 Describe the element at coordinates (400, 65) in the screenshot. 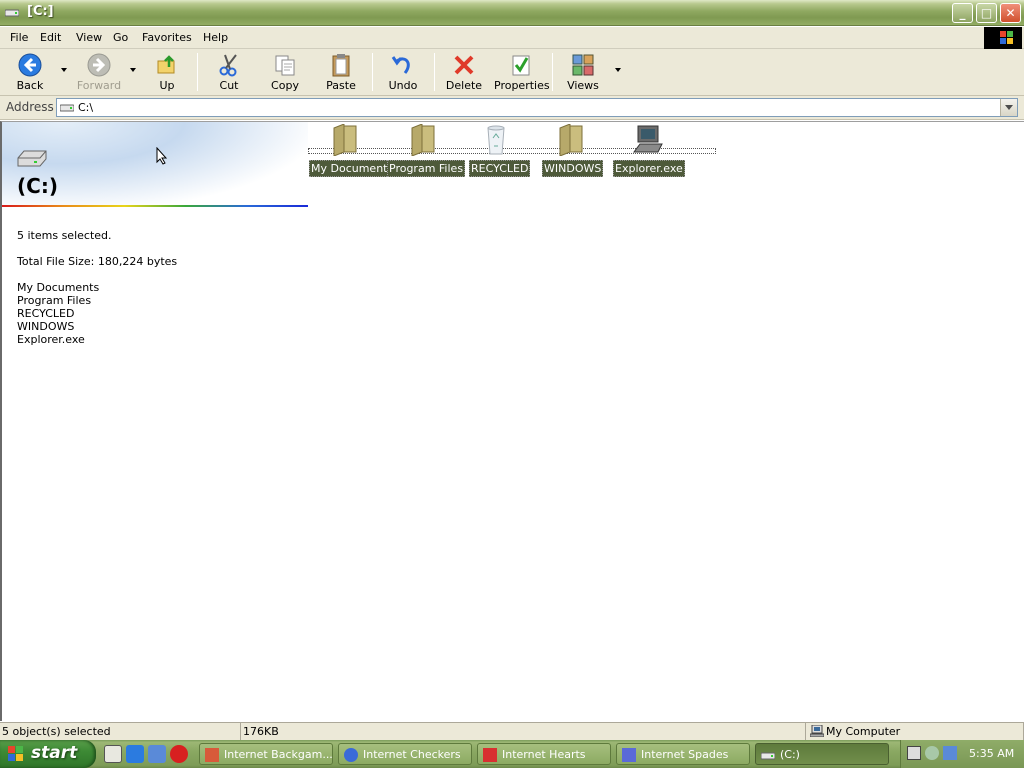

I see `undo-icon` at that location.